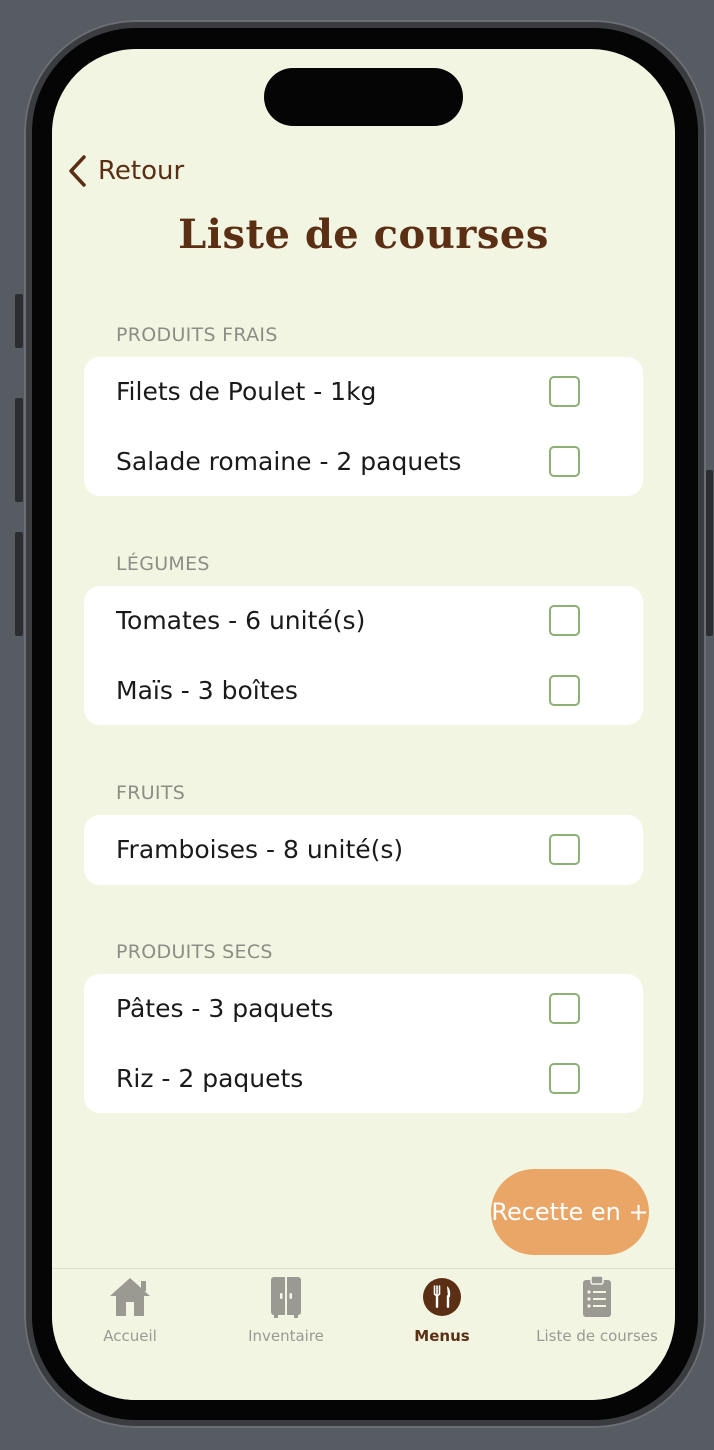  What do you see at coordinates (363, 1079) in the screenshot?
I see `list-item: Riz - 2 paquets` at bounding box center [363, 1079].